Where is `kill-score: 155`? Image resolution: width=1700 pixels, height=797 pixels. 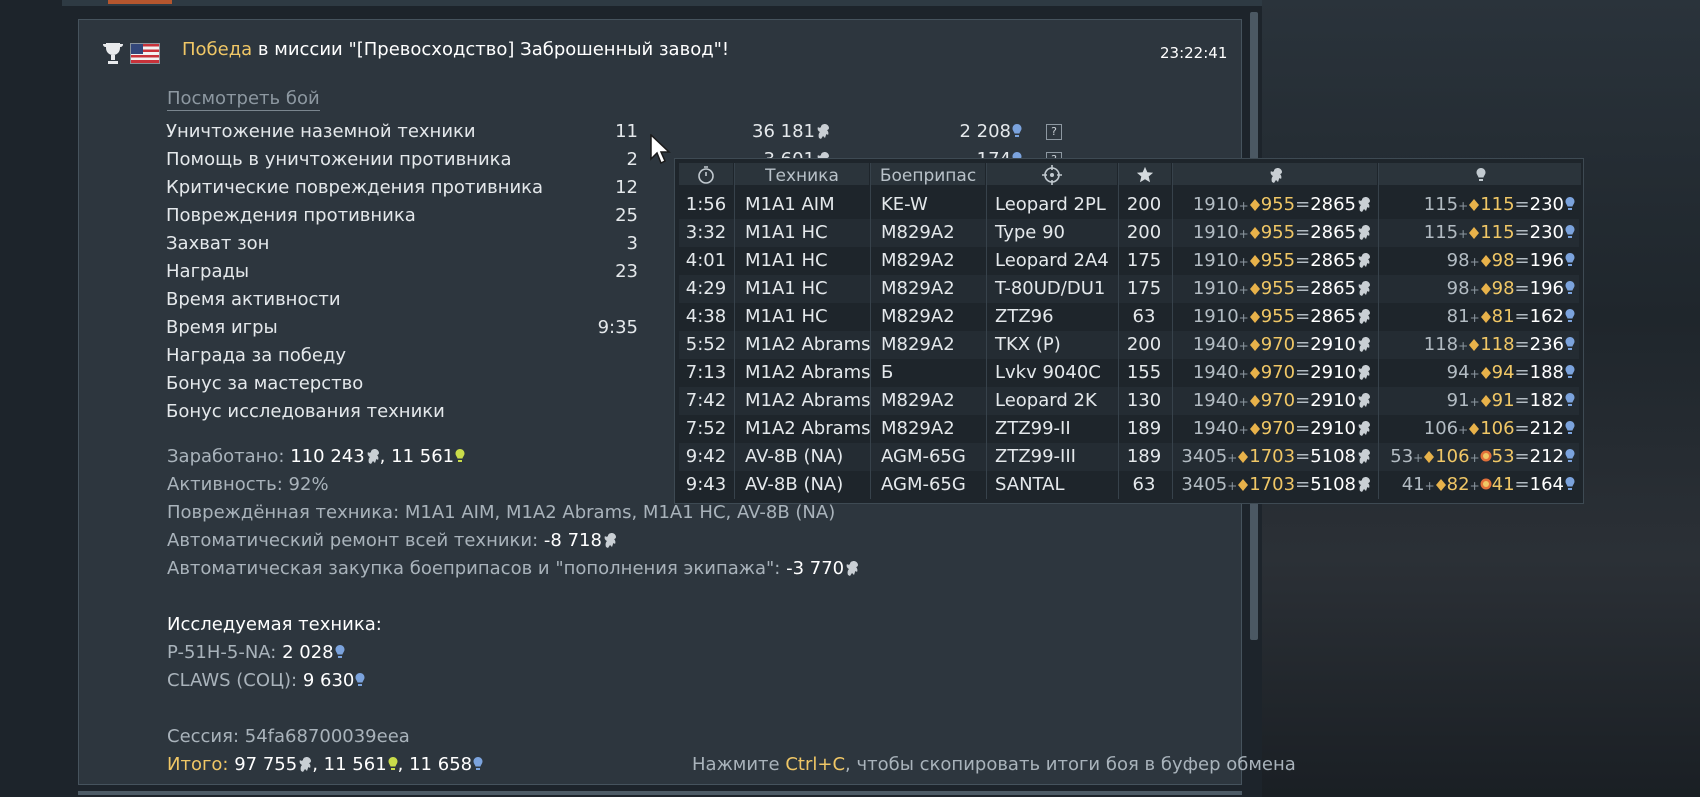 kill-score: 155 is located at coordinates (1144, 372).